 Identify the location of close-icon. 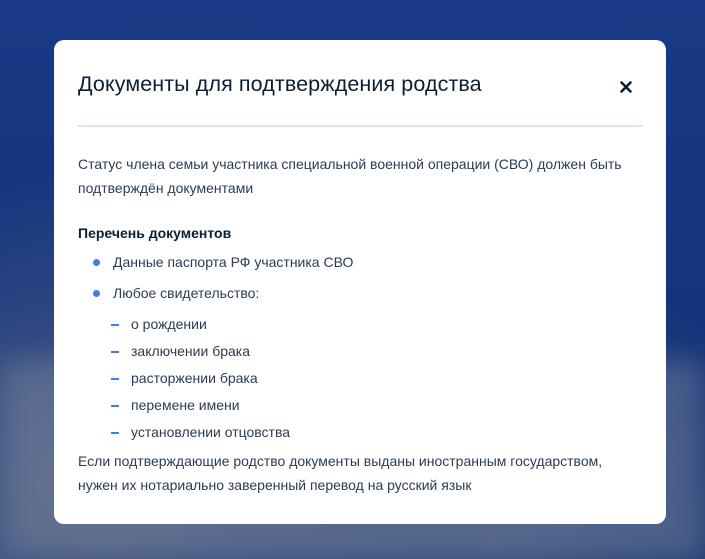
(626, 87).